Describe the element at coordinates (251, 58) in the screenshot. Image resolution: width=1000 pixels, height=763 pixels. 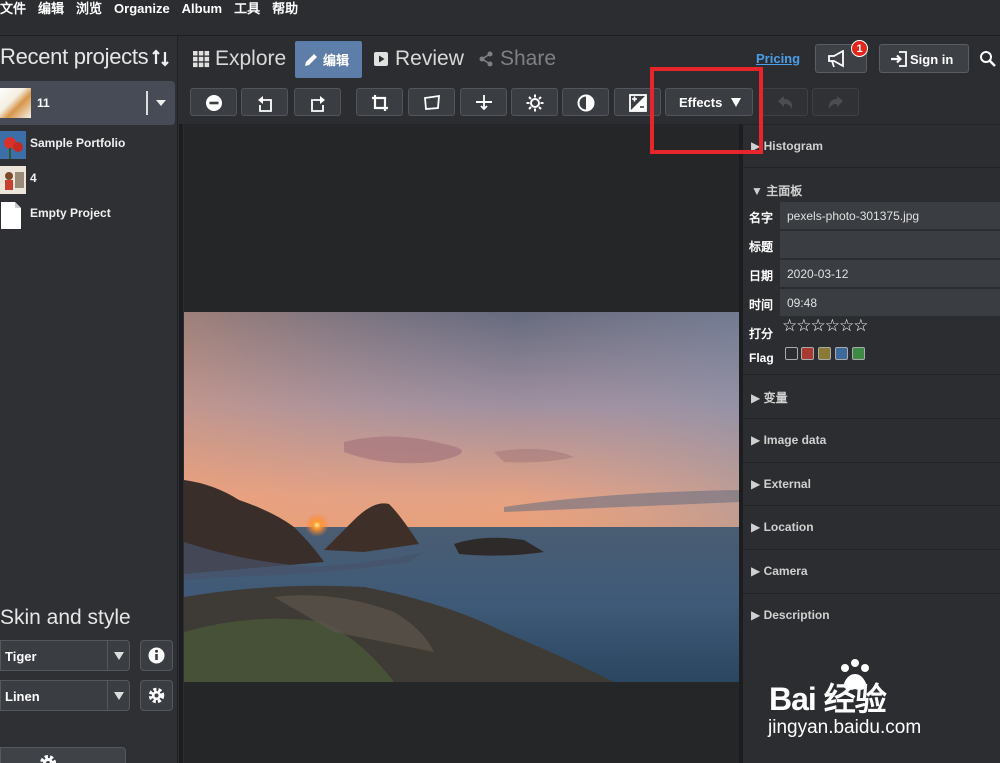
I see `tab-explore-label: Explore` at that location.